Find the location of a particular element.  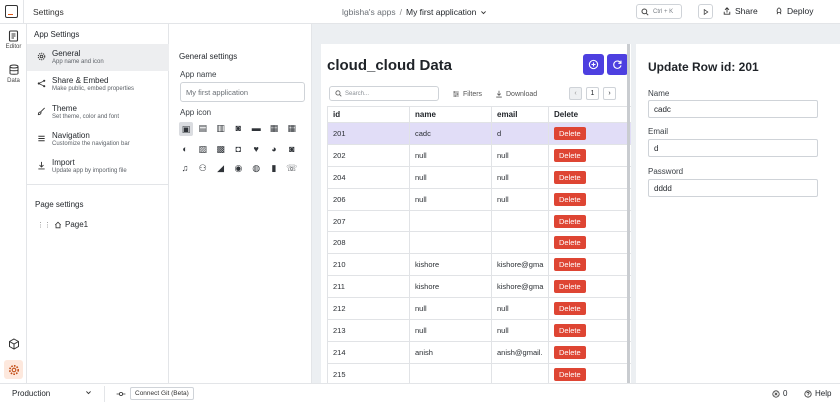

table-row: 206 null null Delete is located at coordinates (479, 199).